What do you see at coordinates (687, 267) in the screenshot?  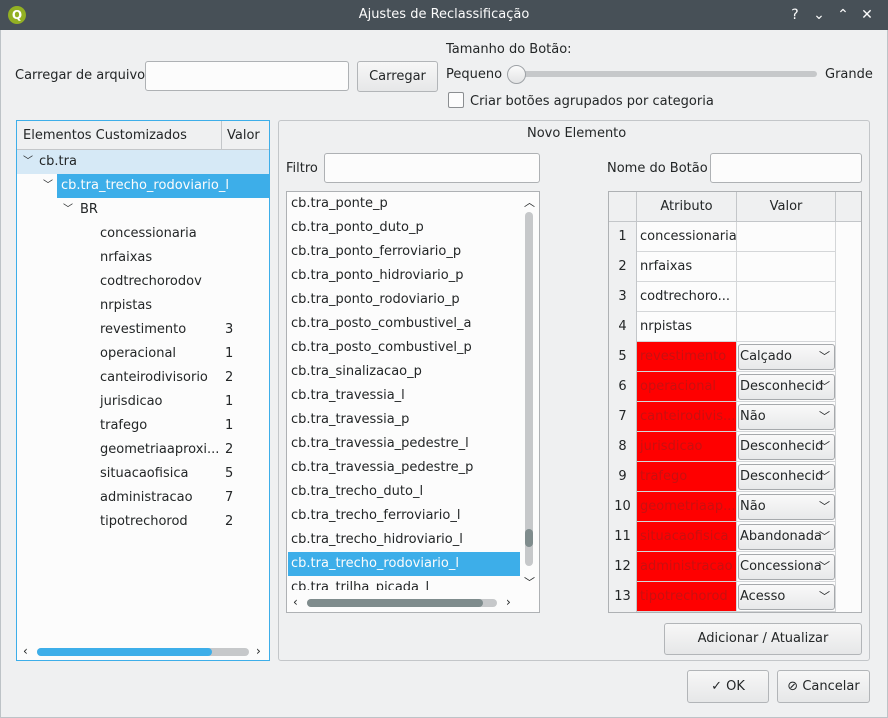 I see `table-cell-attribute: nrfaixas` at bounding box center [687, 267].